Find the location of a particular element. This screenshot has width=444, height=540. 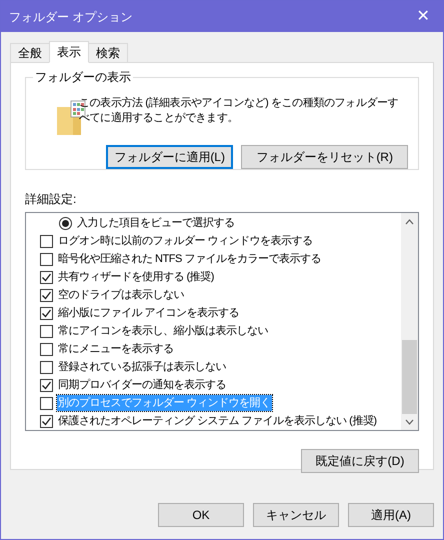

tab: 検索 is located at coordinates (108, 53).